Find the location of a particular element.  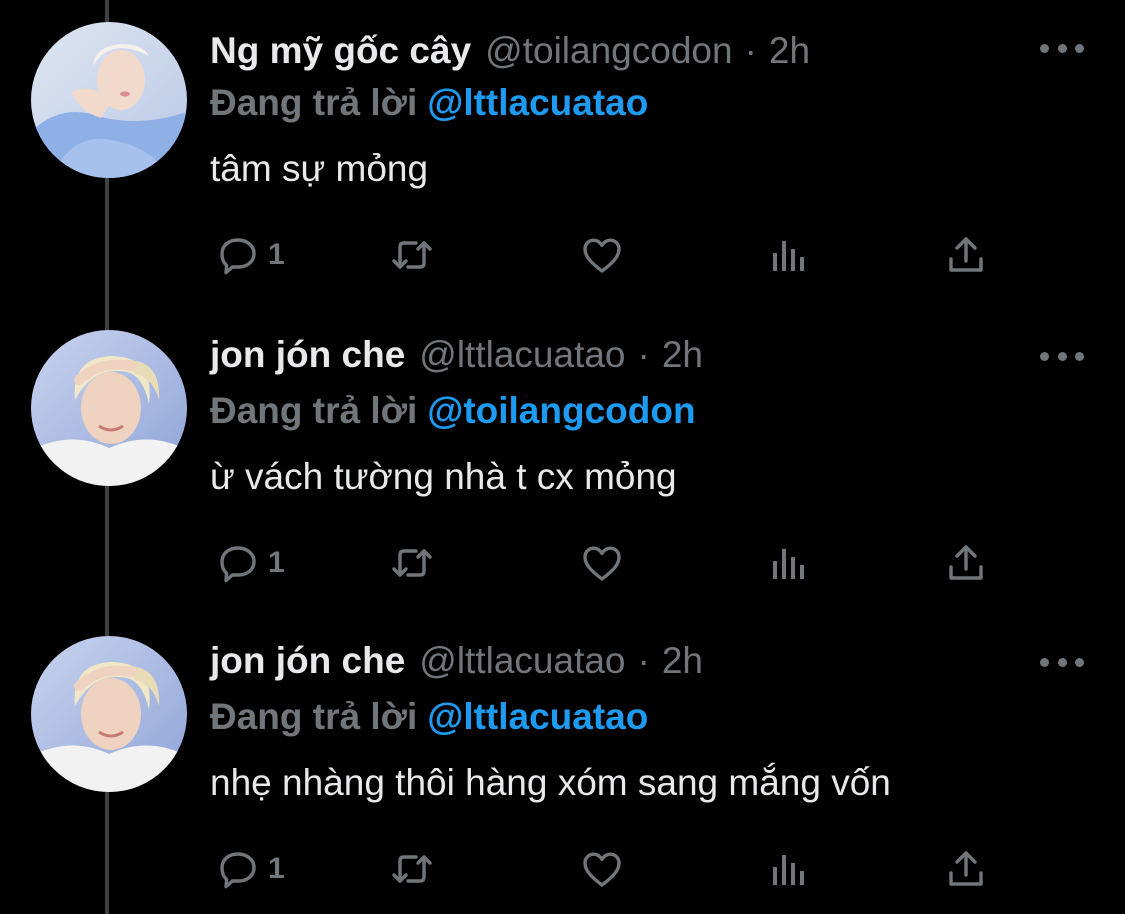

tweet-header: Ng mỹ gốc cây @toilangcodon · 2h is located at coordinates (510, 55).